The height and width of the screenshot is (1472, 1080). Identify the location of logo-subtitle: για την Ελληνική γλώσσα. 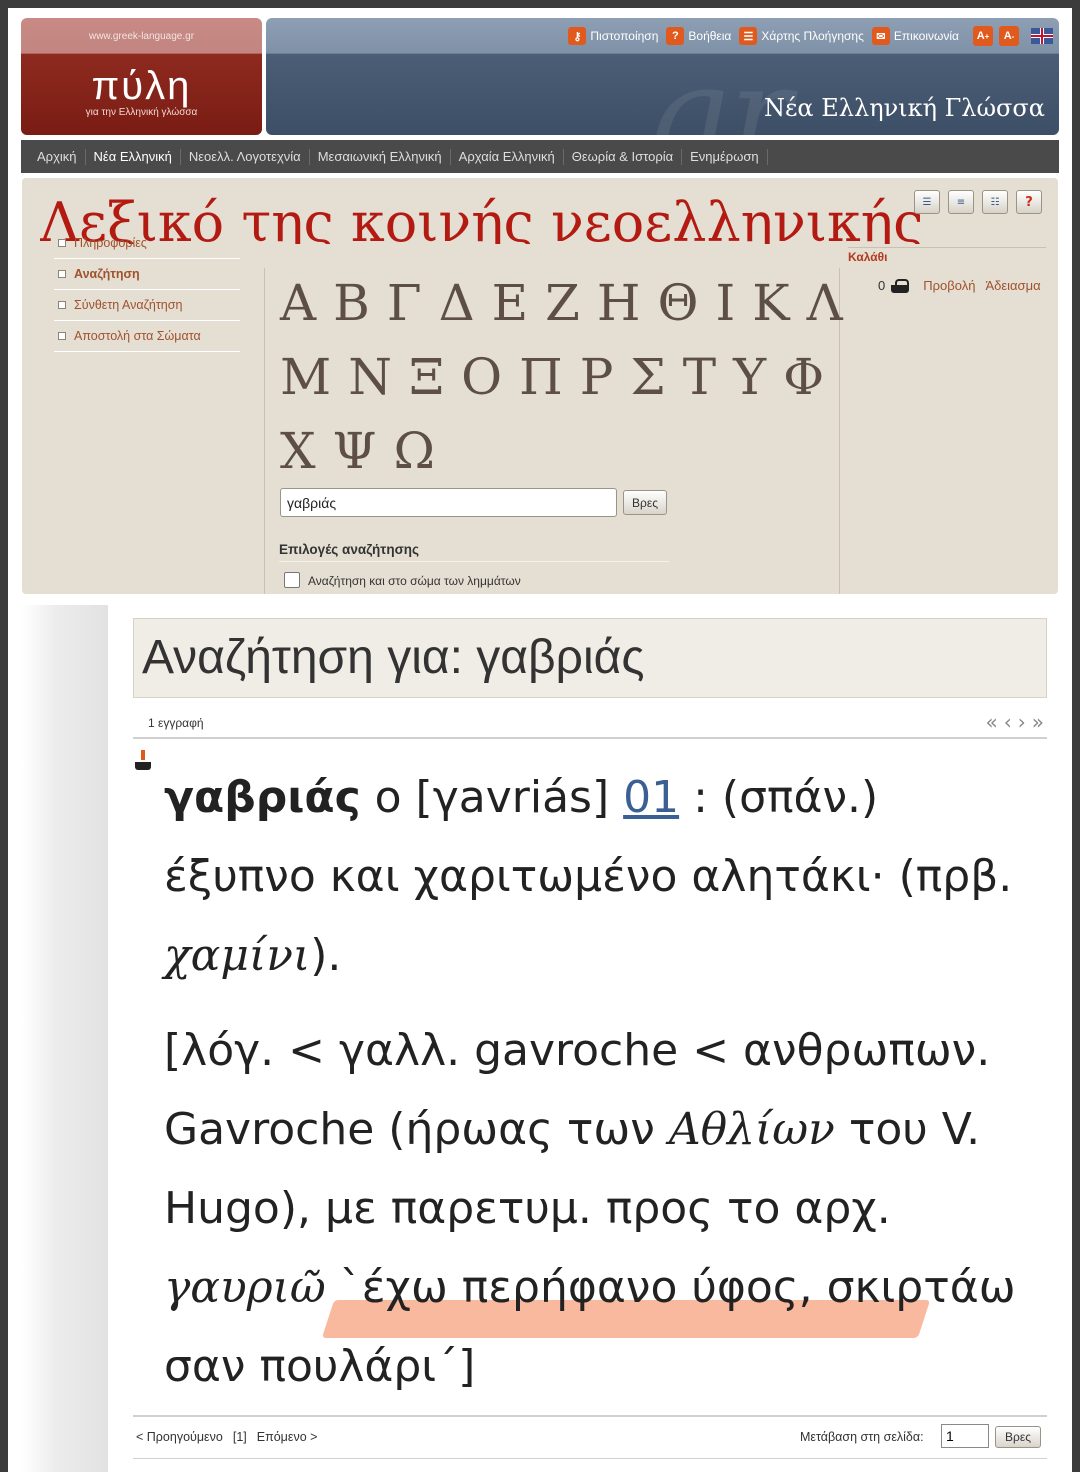
(141, 112).